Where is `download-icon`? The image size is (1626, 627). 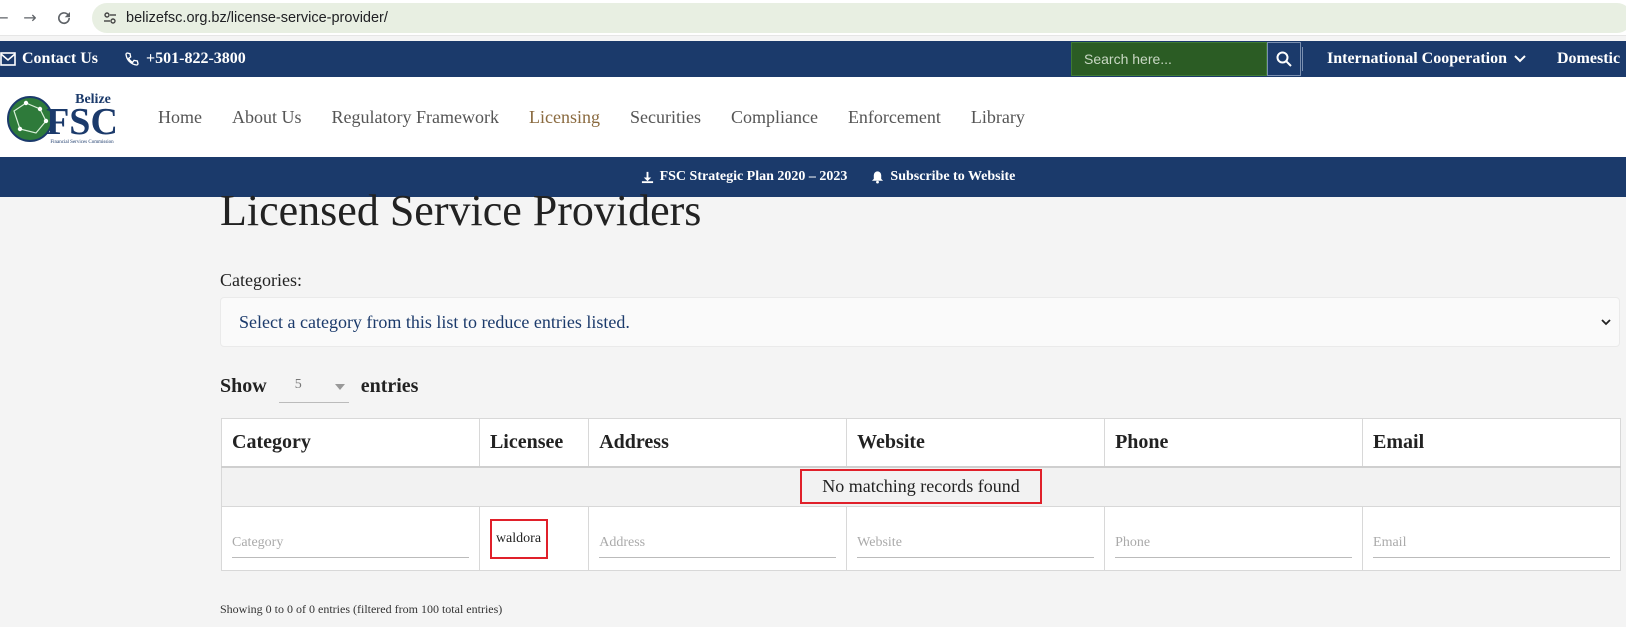 download-icon is located at coordinates (647, 177).